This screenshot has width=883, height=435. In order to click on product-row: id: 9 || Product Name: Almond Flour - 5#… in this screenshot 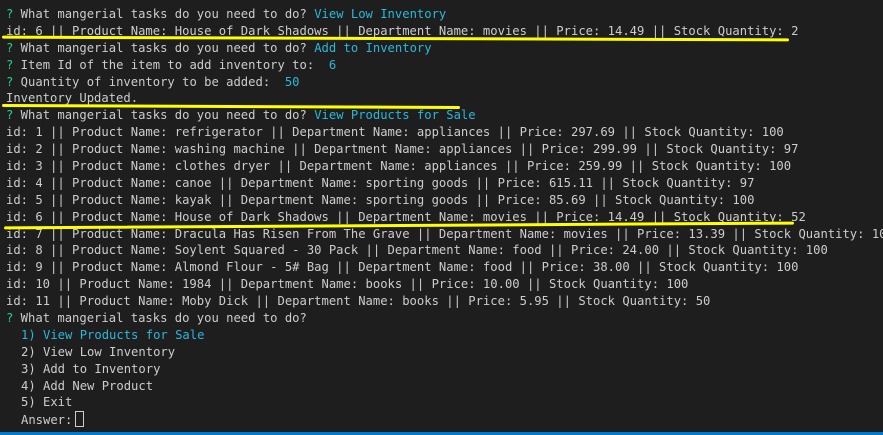, I will do `click(402, 267)`.